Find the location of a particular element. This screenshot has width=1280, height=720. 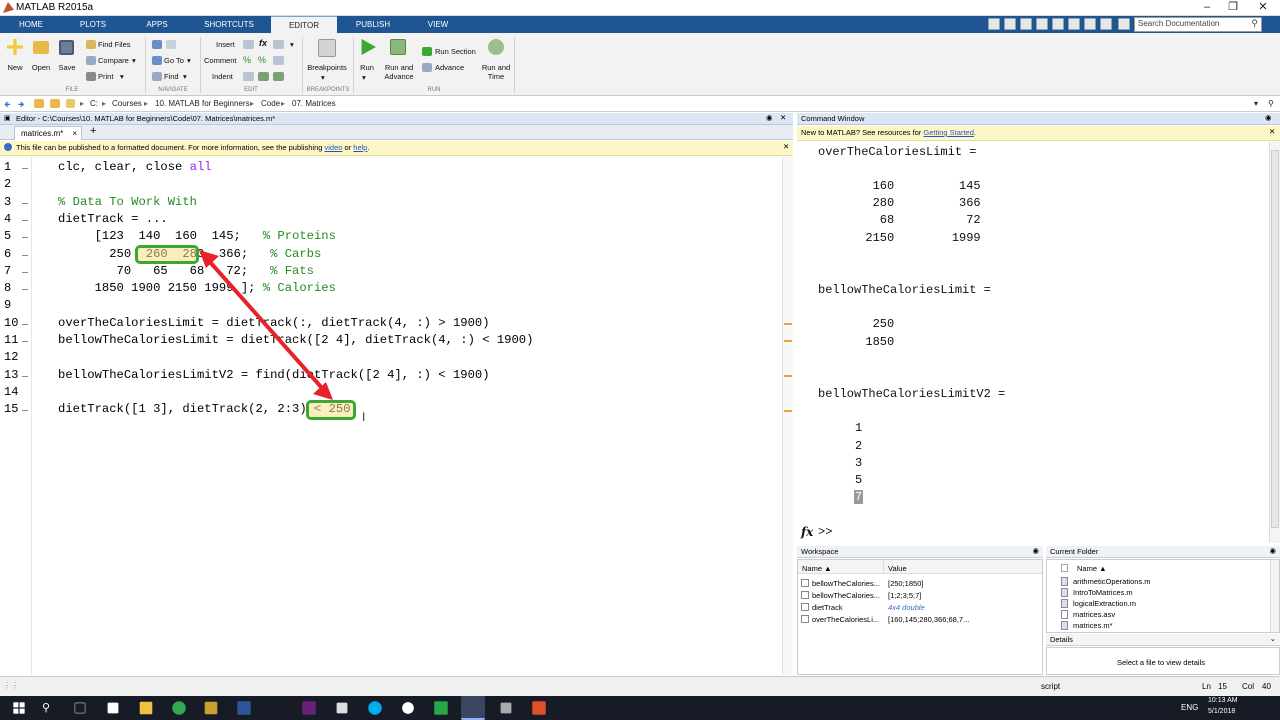

workspace-var-name: dietTrack is located at coordinates (827, 607).